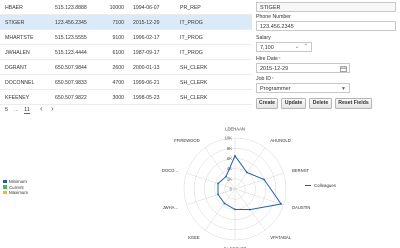 This screenshot has width=400, height=248. What do you see at coordinates (71, 97) in the screenshot?
I see `phone-cell: 650.507.9822` at bounding box center [71, 97].